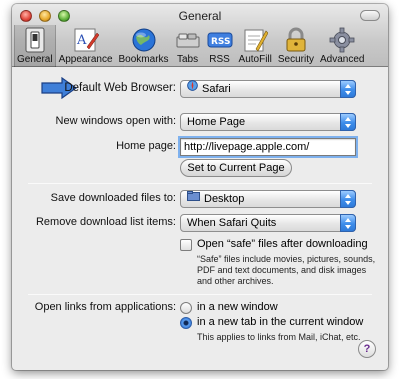 The image size is (400, 379). Describe the element at coordinates (186, 245) in the screenshot. I see `open-safe-files-checkbox` at that location.